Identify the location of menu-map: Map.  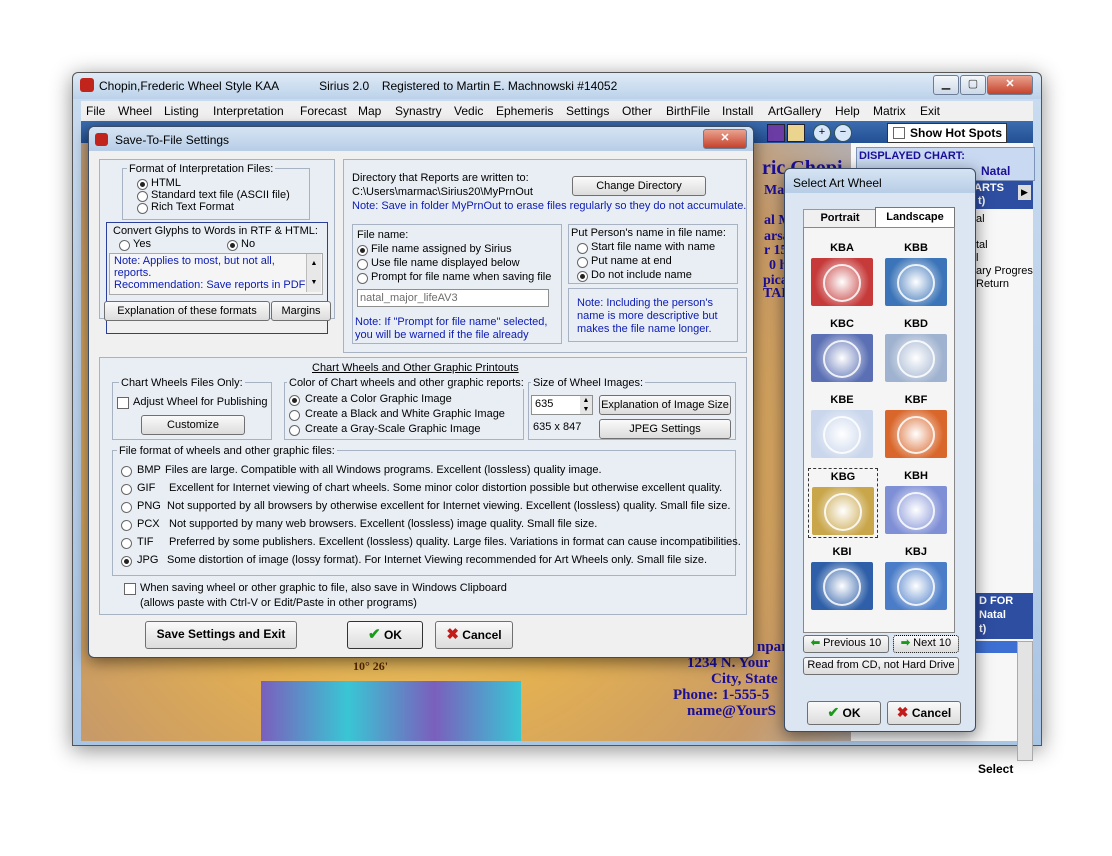
(369, 111).